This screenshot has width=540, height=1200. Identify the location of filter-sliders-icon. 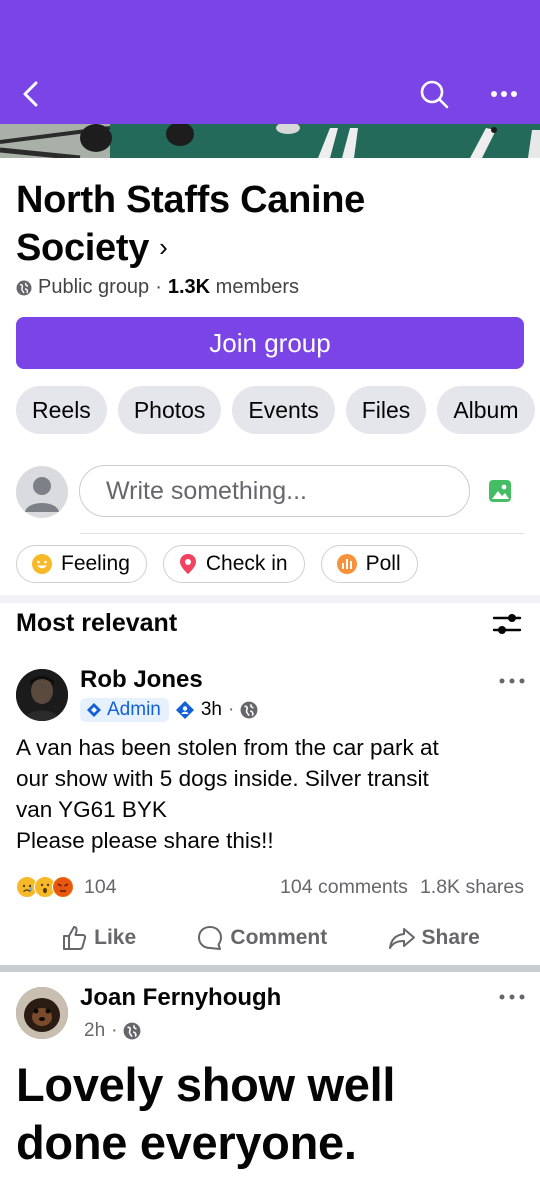
(507, 626).